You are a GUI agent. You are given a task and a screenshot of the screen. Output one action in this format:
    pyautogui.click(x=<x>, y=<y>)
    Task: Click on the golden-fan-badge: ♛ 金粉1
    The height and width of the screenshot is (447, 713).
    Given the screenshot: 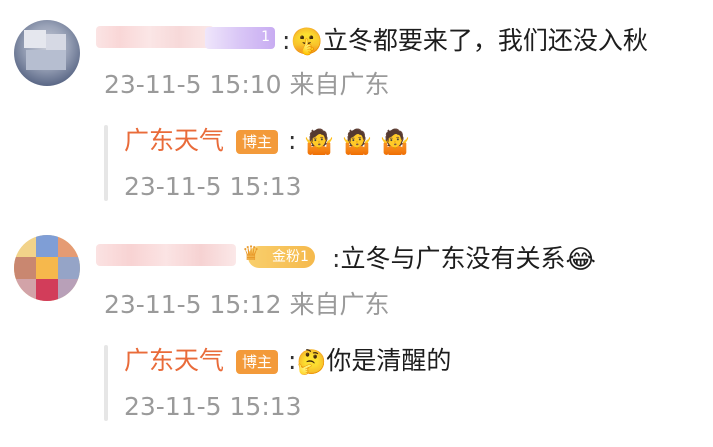 What is the action you would take?
    pyautogui.click(x=278, y=255)
    